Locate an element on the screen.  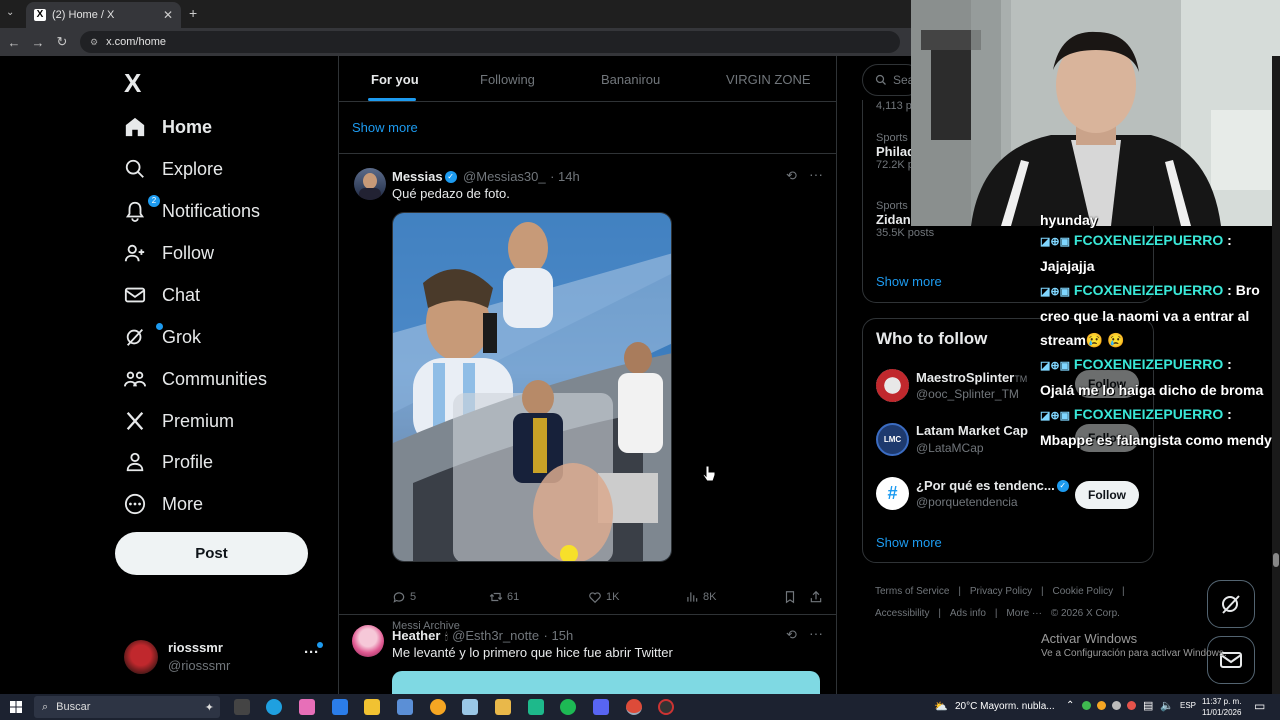
x-logo-icon: X is located at coordinates (132, 83).